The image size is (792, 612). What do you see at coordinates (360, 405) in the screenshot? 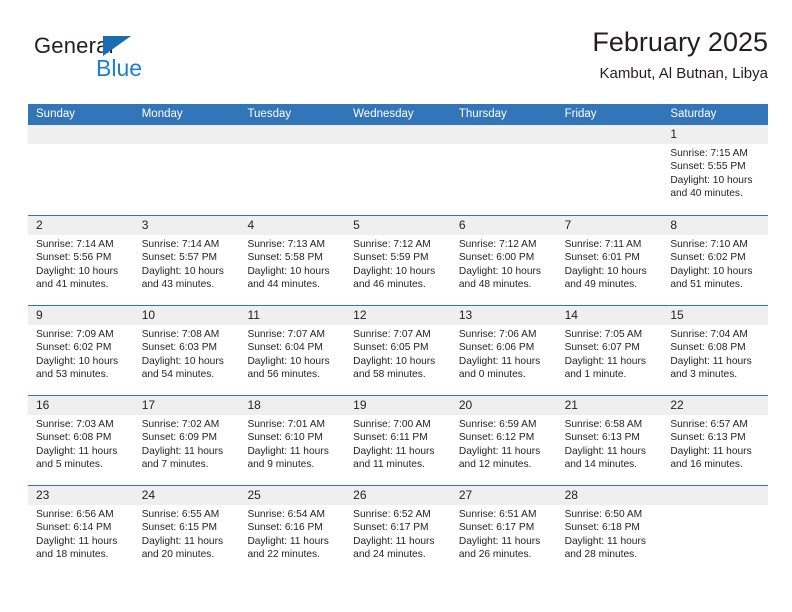
I see `day-number: 19` at bounding box center [360, 405].